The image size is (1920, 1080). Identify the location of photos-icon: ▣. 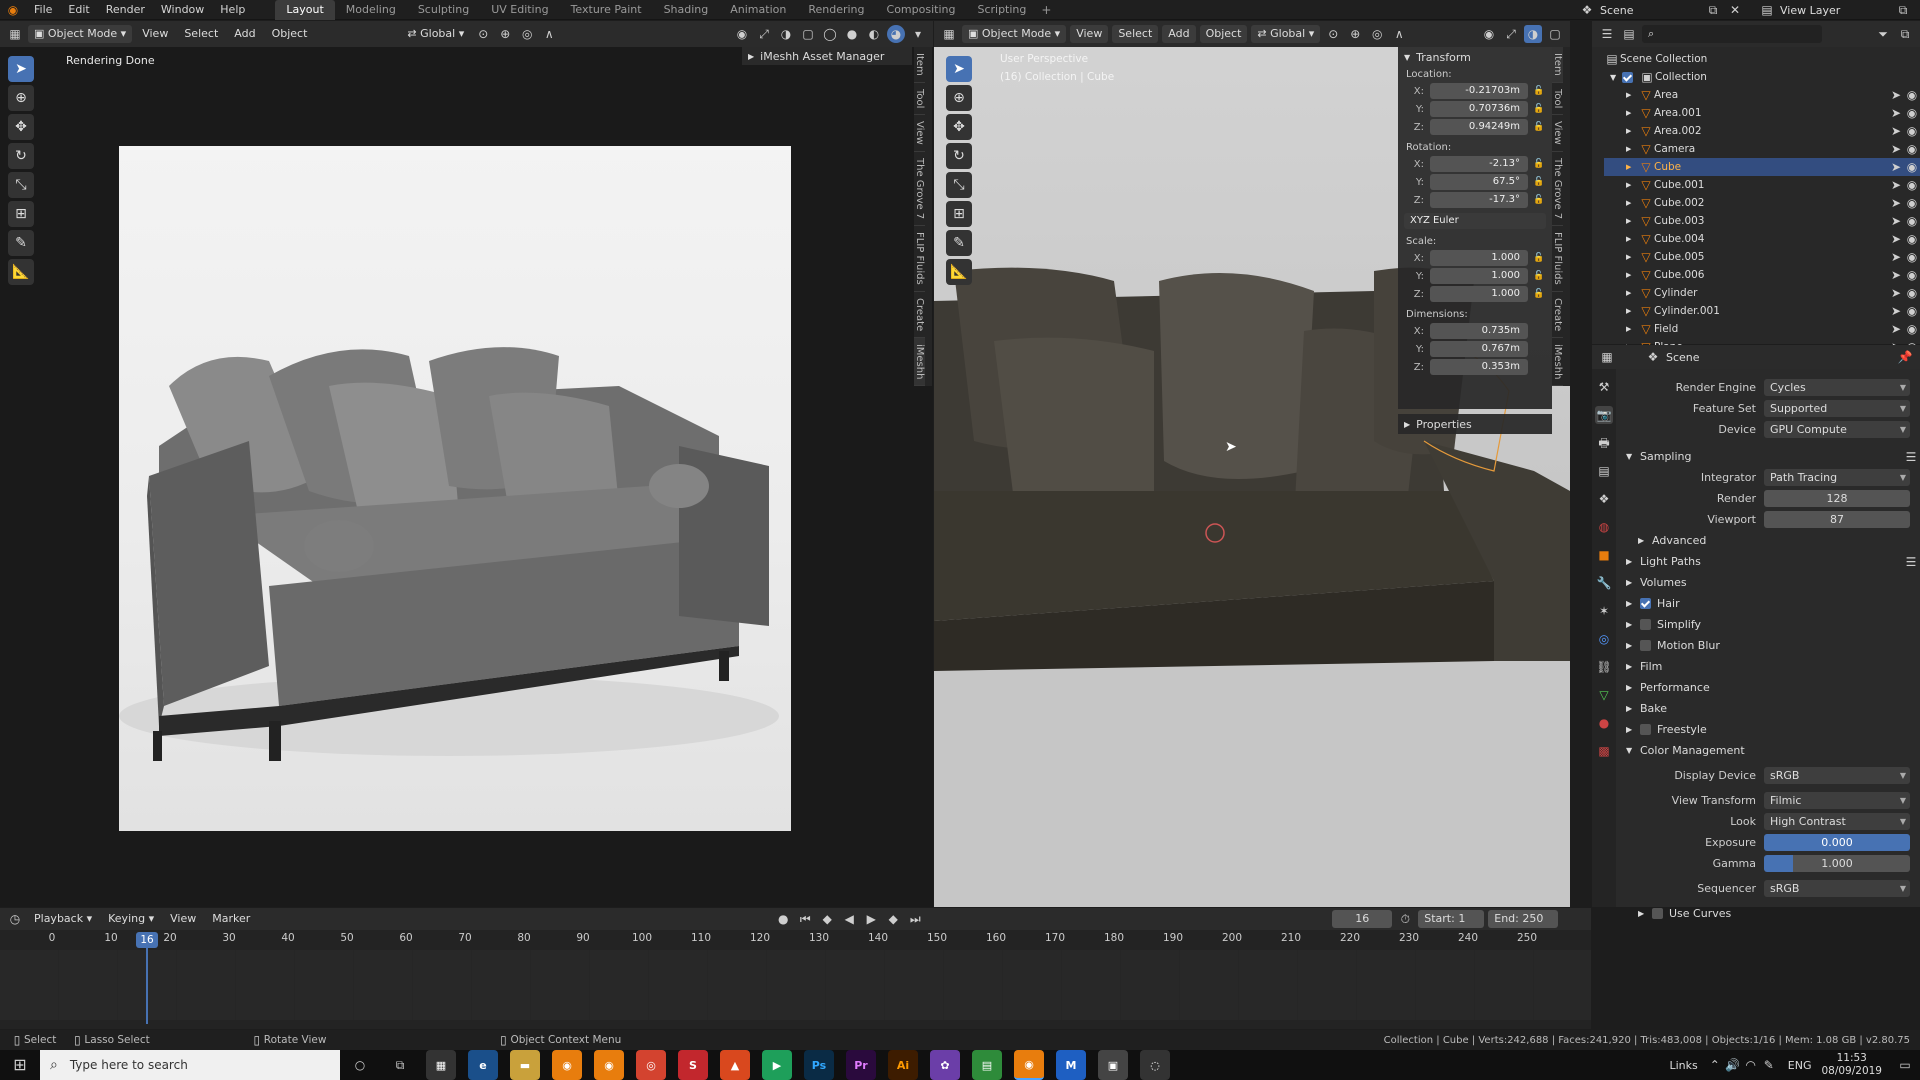
(1113, 1065).